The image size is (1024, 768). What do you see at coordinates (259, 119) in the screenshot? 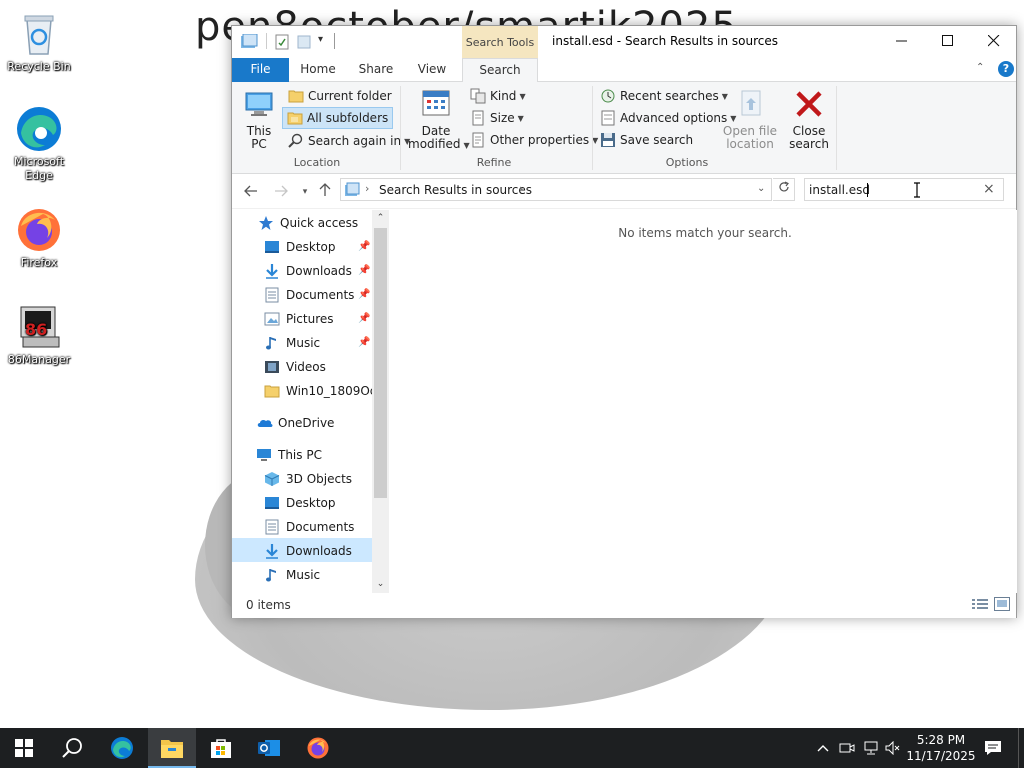
I see `this-pc-button: This PC` at bounding box center [259, 119].